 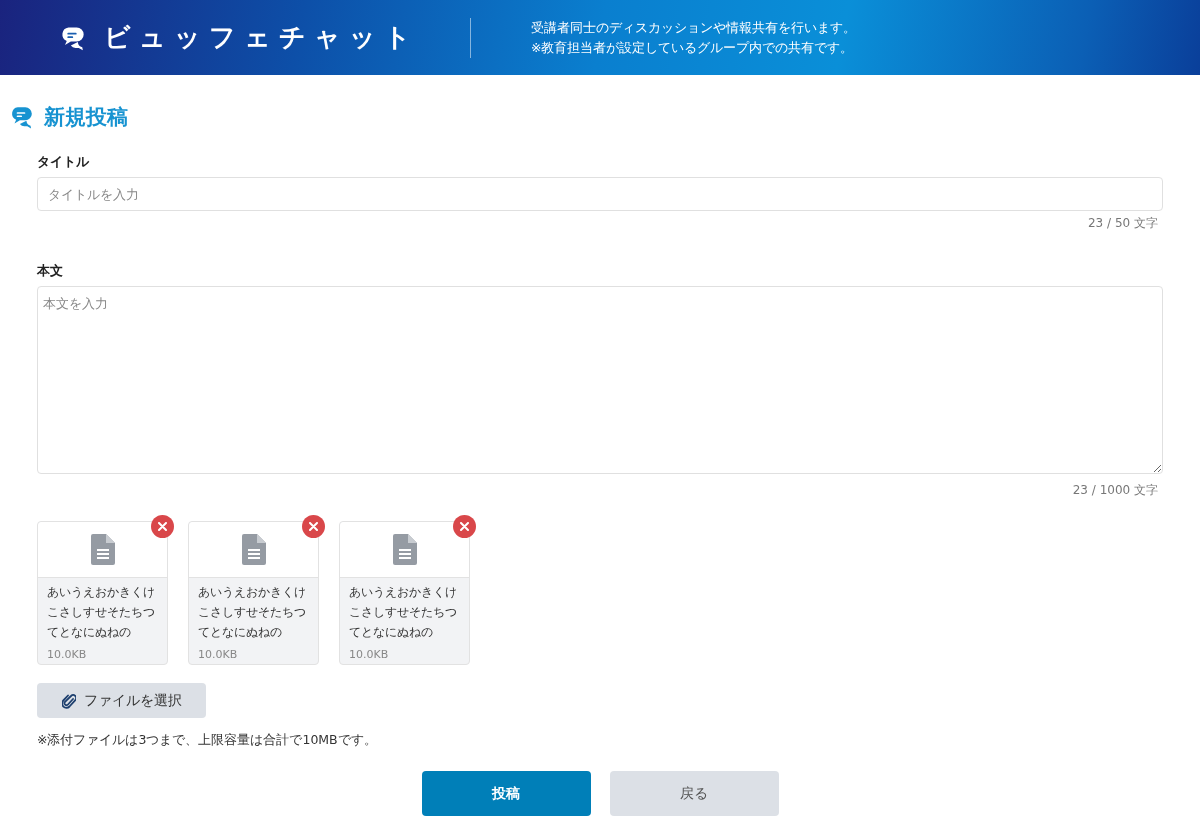 What do you see at coordinates (261, 37) in the screenshot?
I see `app-name: ビュッフェチャット` at bounding box center [261, 37].